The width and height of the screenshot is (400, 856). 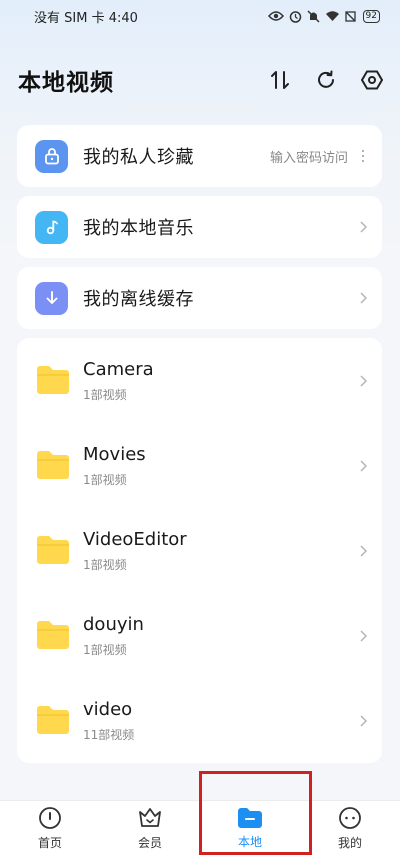 I want to click on tab-local: 本地, so click(x=250, y=828).